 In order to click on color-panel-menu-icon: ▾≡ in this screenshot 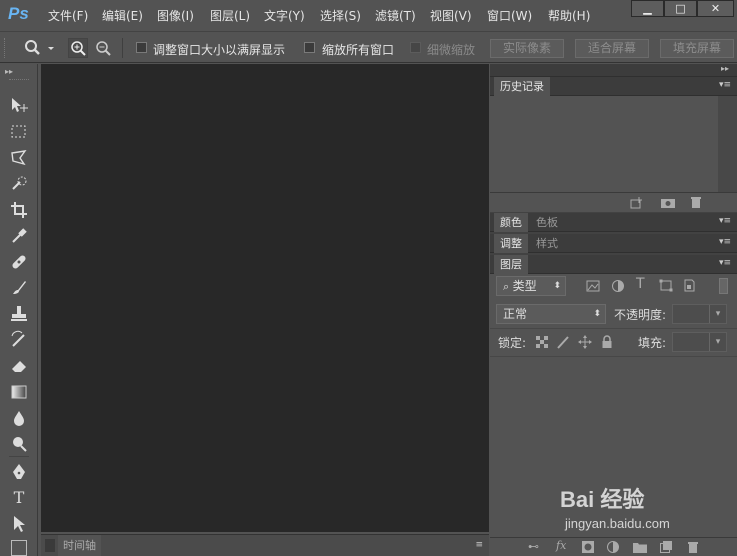, I will do `click(725, 221)`.